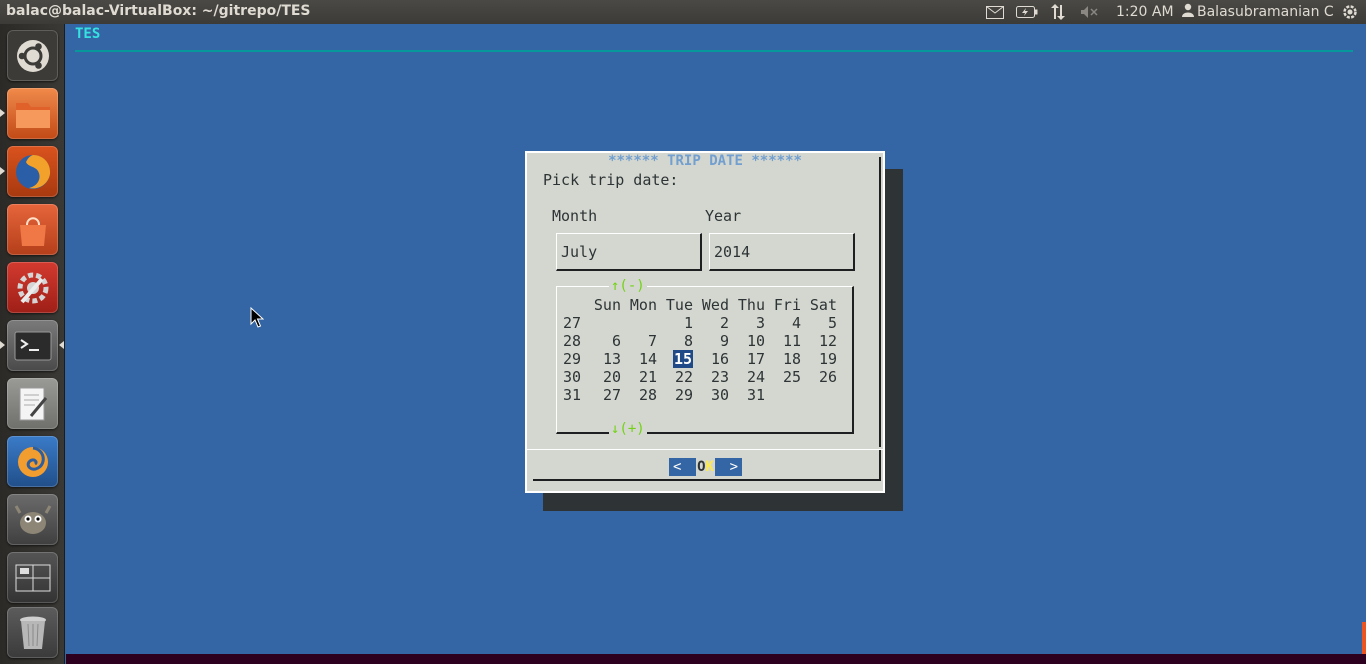  I want to click on terminal-icon, so click(32, 345).